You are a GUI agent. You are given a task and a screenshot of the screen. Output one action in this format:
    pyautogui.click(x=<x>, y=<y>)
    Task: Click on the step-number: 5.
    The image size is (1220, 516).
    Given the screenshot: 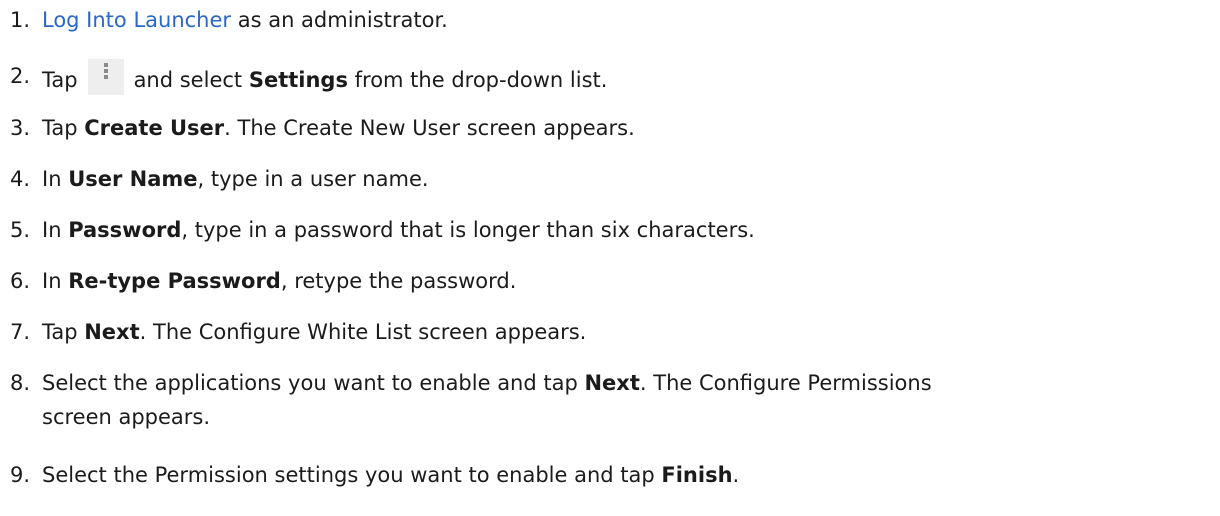 What is the action you would take?
    pyautogui.click(x=20, y=230)
    